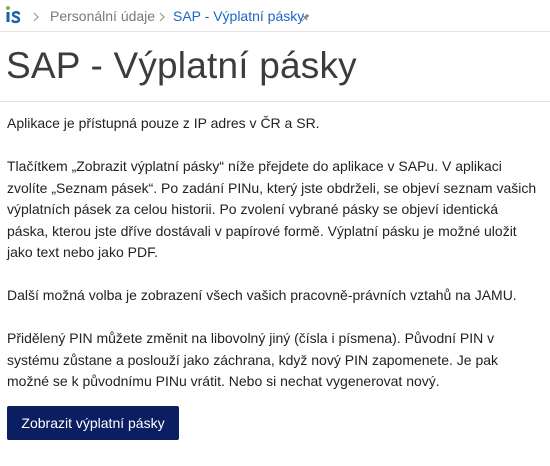 The height and width of the screenshot is (466, 550). I want to click on page-title: SAP - Výplatní pásky, so click(181, 65).